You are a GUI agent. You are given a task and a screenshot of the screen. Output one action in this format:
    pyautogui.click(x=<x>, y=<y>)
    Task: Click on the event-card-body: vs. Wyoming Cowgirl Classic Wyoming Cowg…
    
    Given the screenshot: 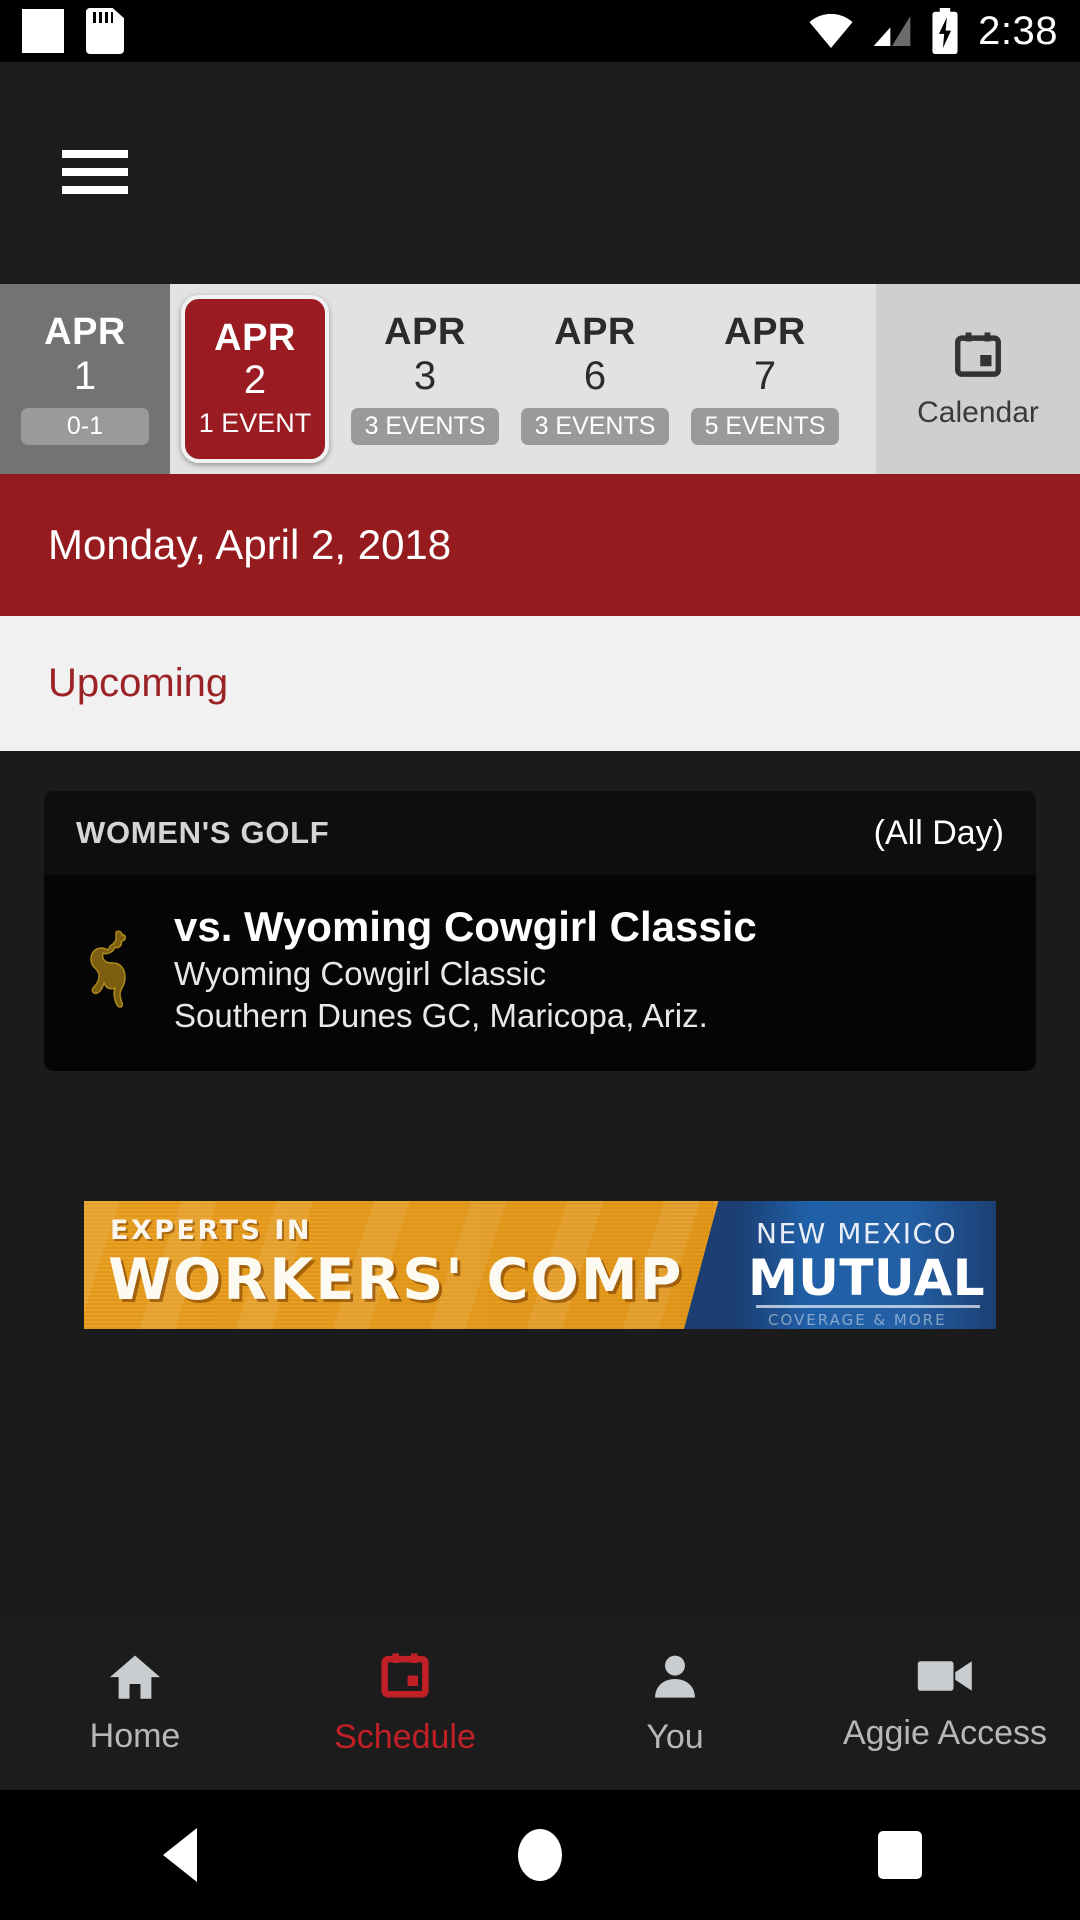 What is the action you would take?
    pyautogui.click(x=540, y=973)
    